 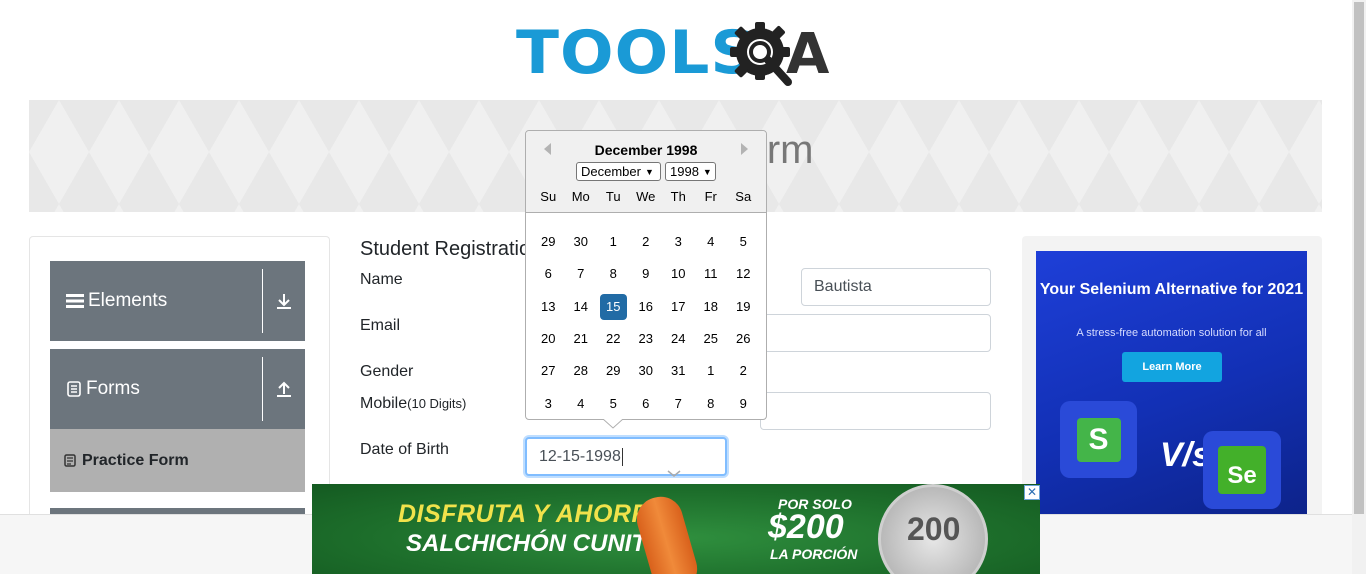 I want to click on last-name-input: Bautista, so click(x=896, y=287).